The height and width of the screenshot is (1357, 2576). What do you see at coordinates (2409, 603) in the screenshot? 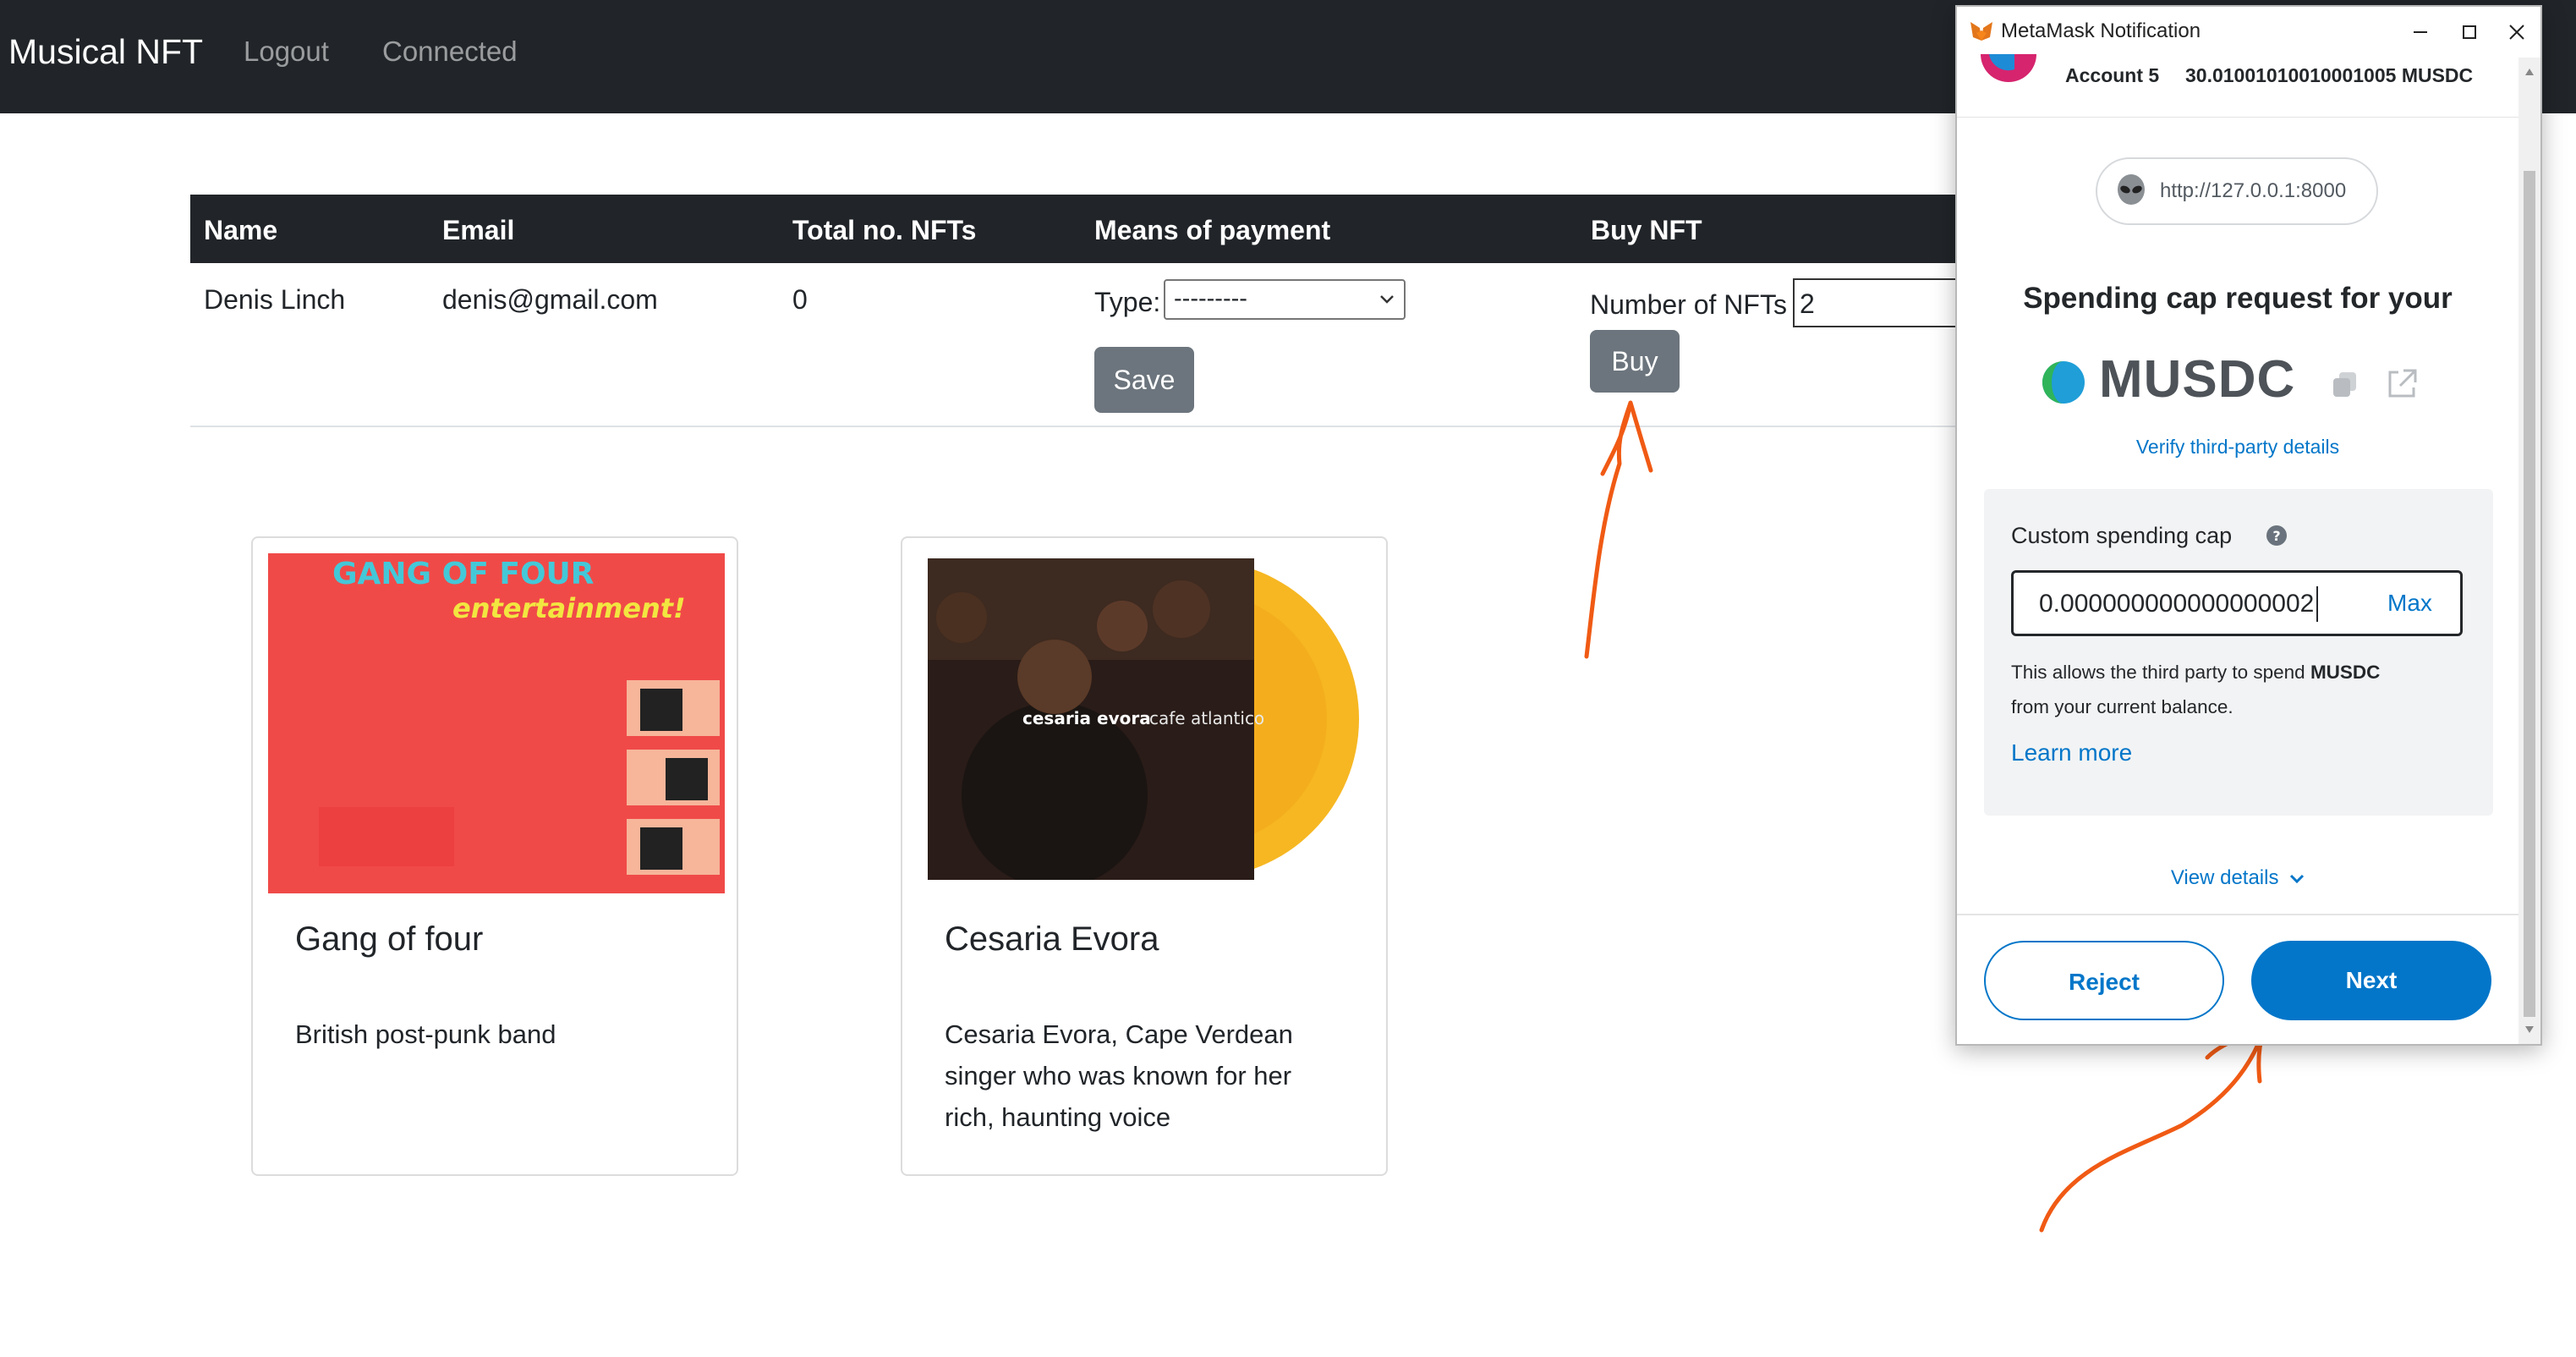
I see `max-button: Max` at bounding box center [2409, 603].